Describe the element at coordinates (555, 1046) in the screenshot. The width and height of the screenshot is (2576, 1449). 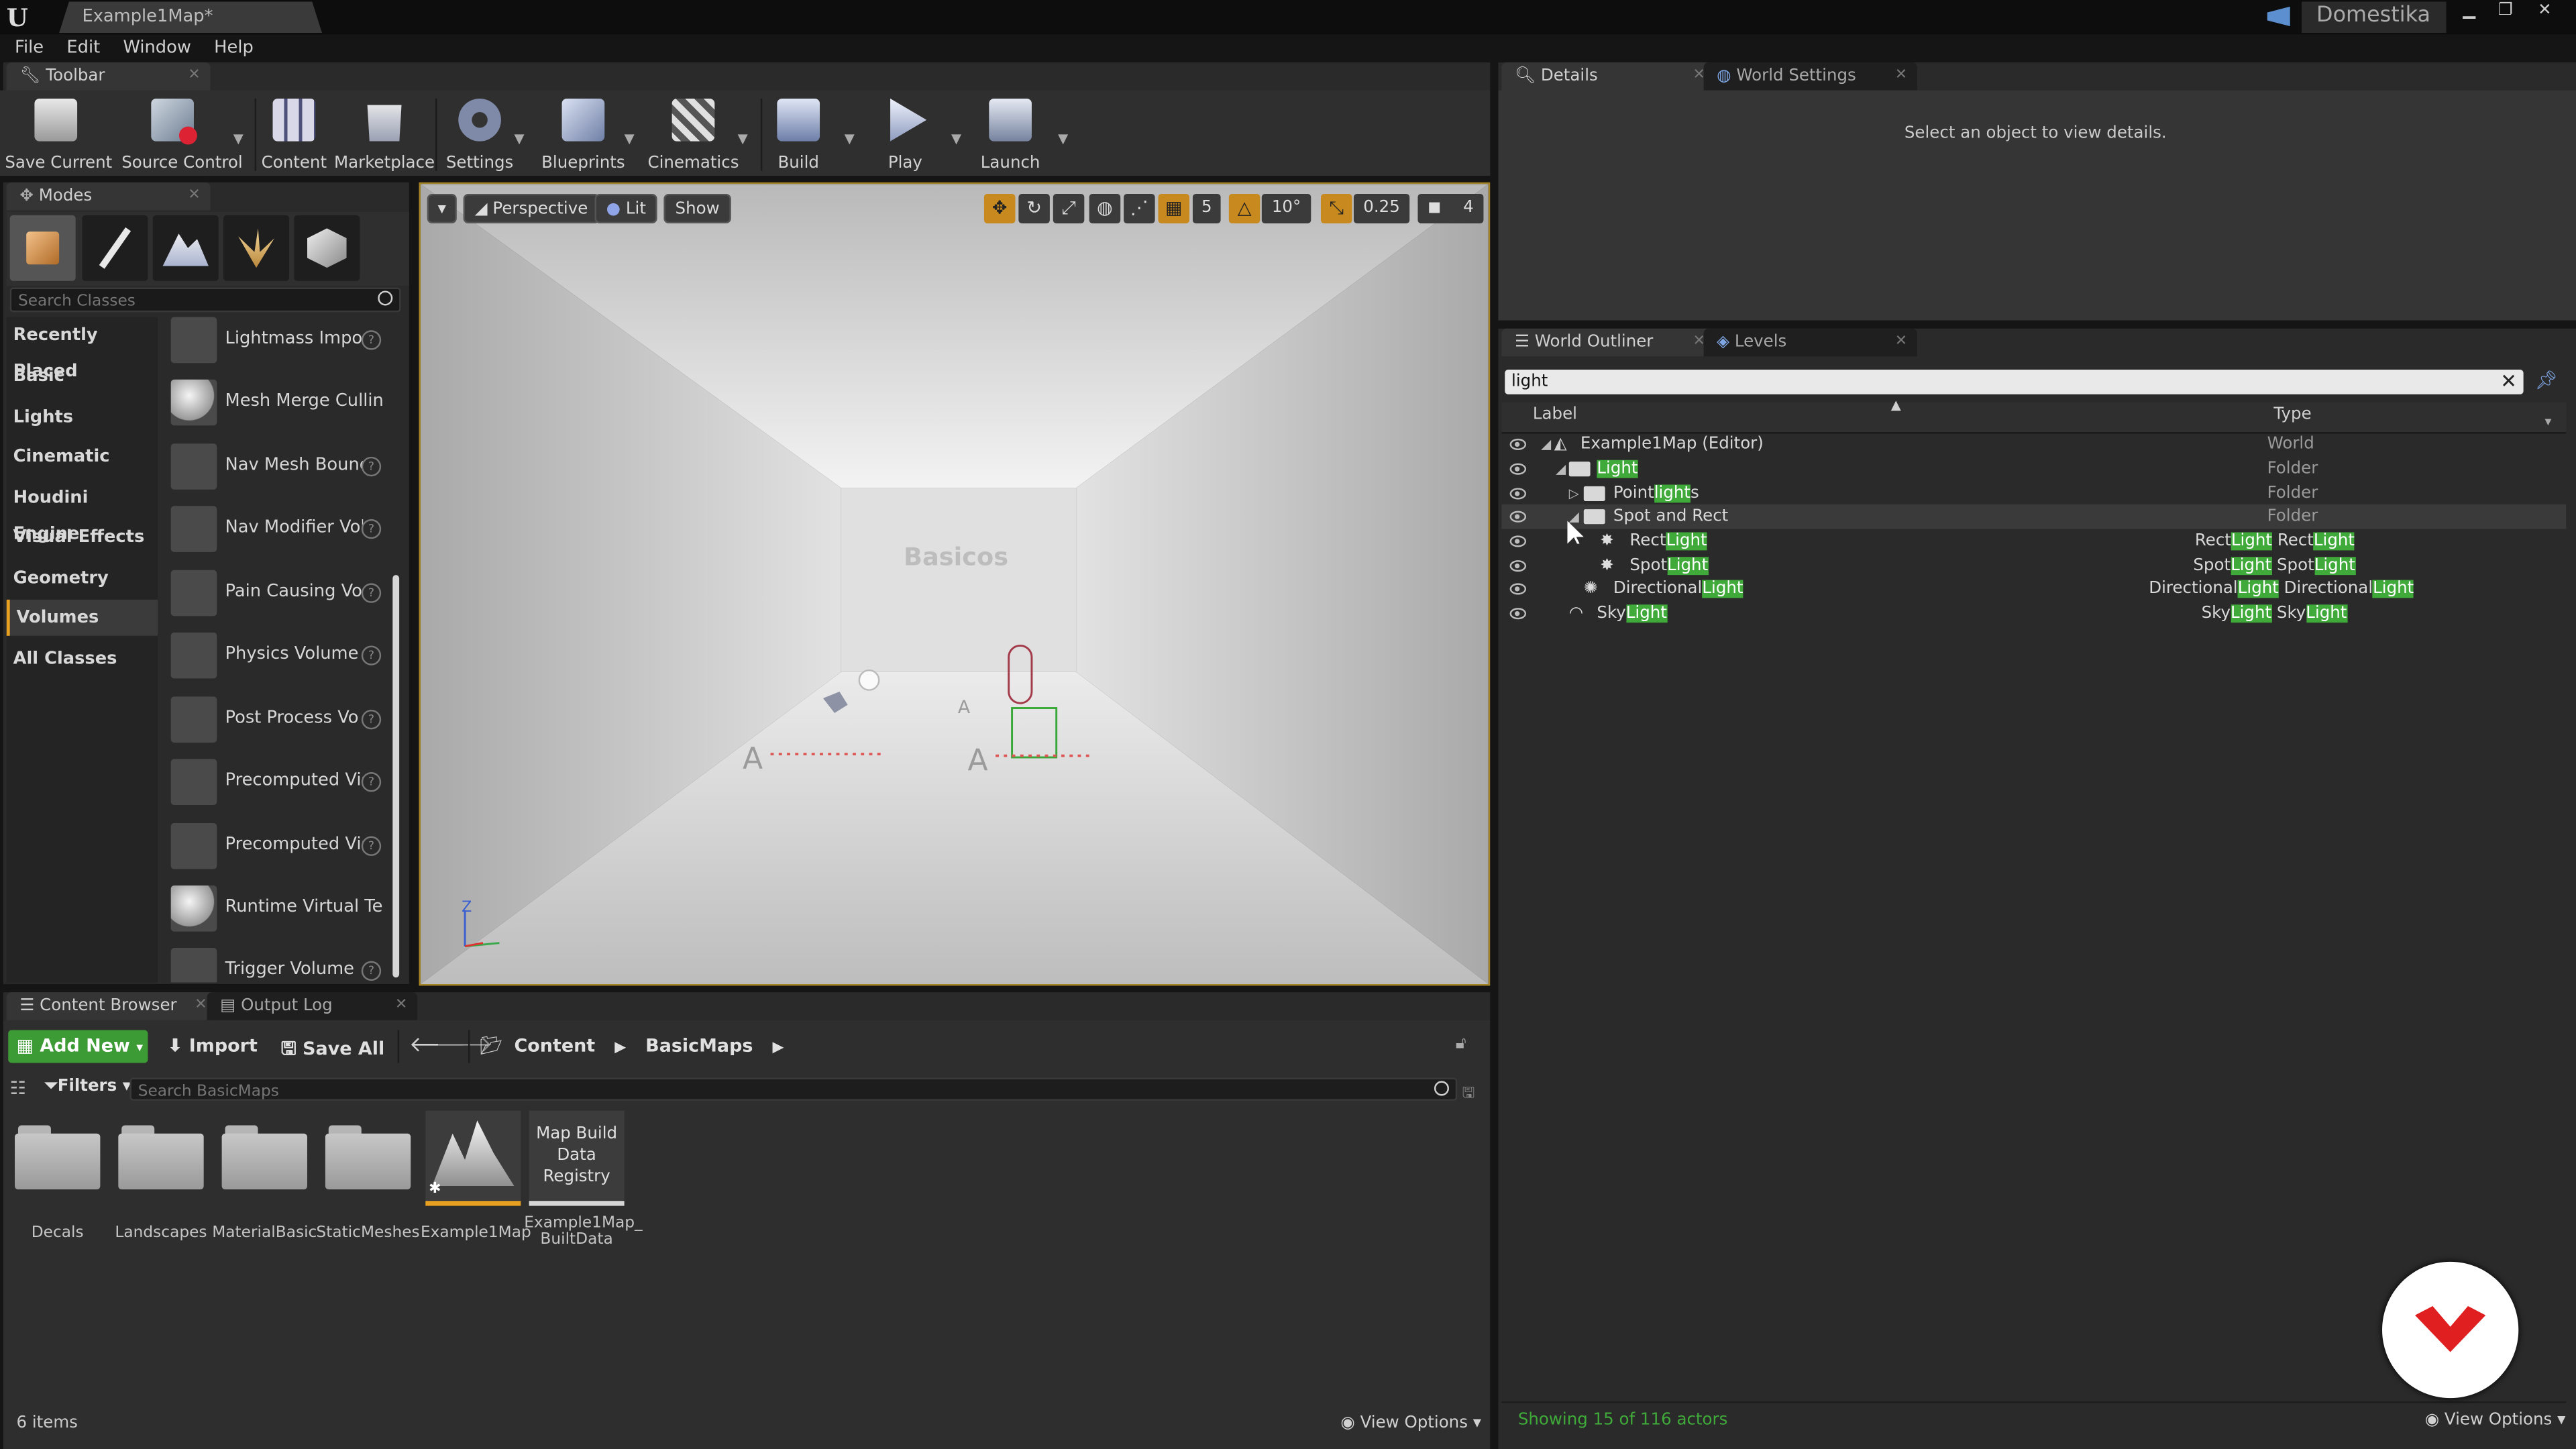
I see `breadcrumb-content: Content` at that location.